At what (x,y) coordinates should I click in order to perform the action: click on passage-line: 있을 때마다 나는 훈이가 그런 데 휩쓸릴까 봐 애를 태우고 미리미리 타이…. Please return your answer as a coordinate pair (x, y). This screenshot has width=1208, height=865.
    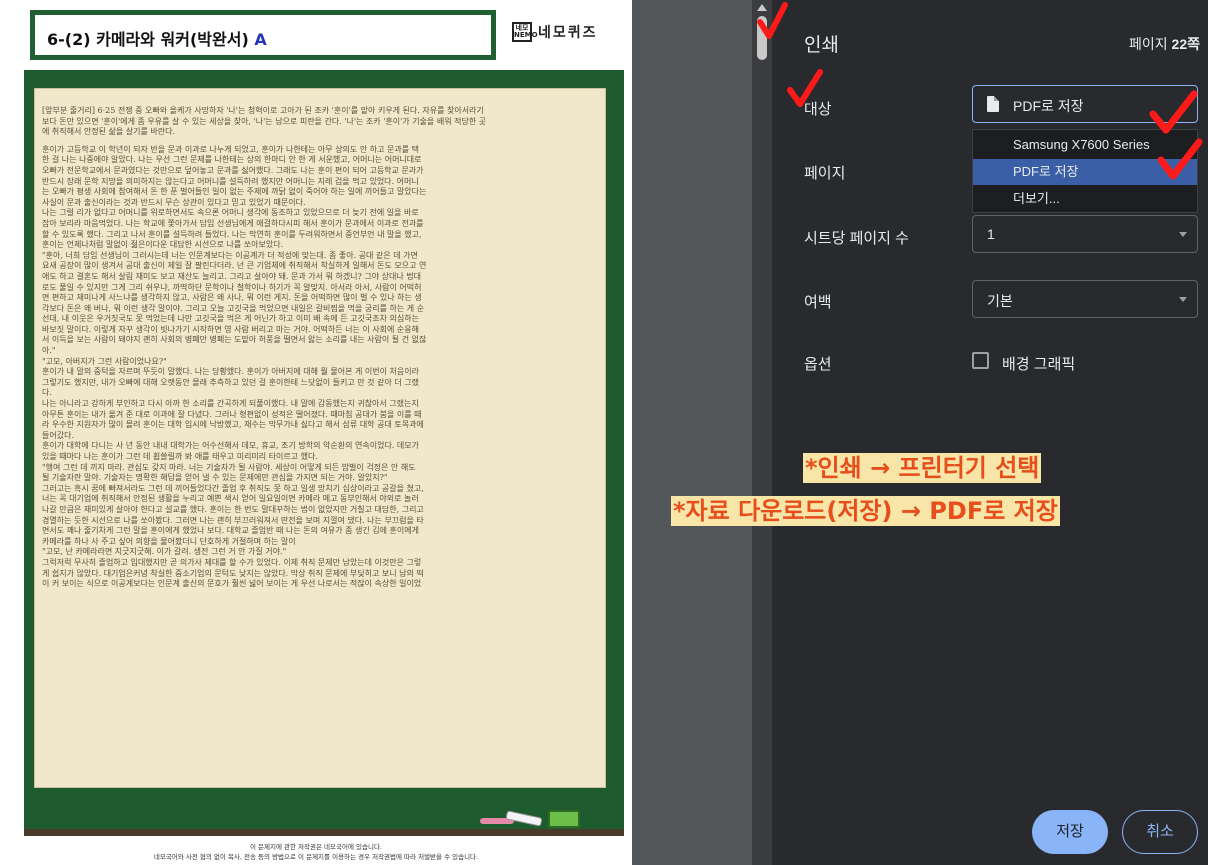
    Looking at the image, I should click on (180, 456).